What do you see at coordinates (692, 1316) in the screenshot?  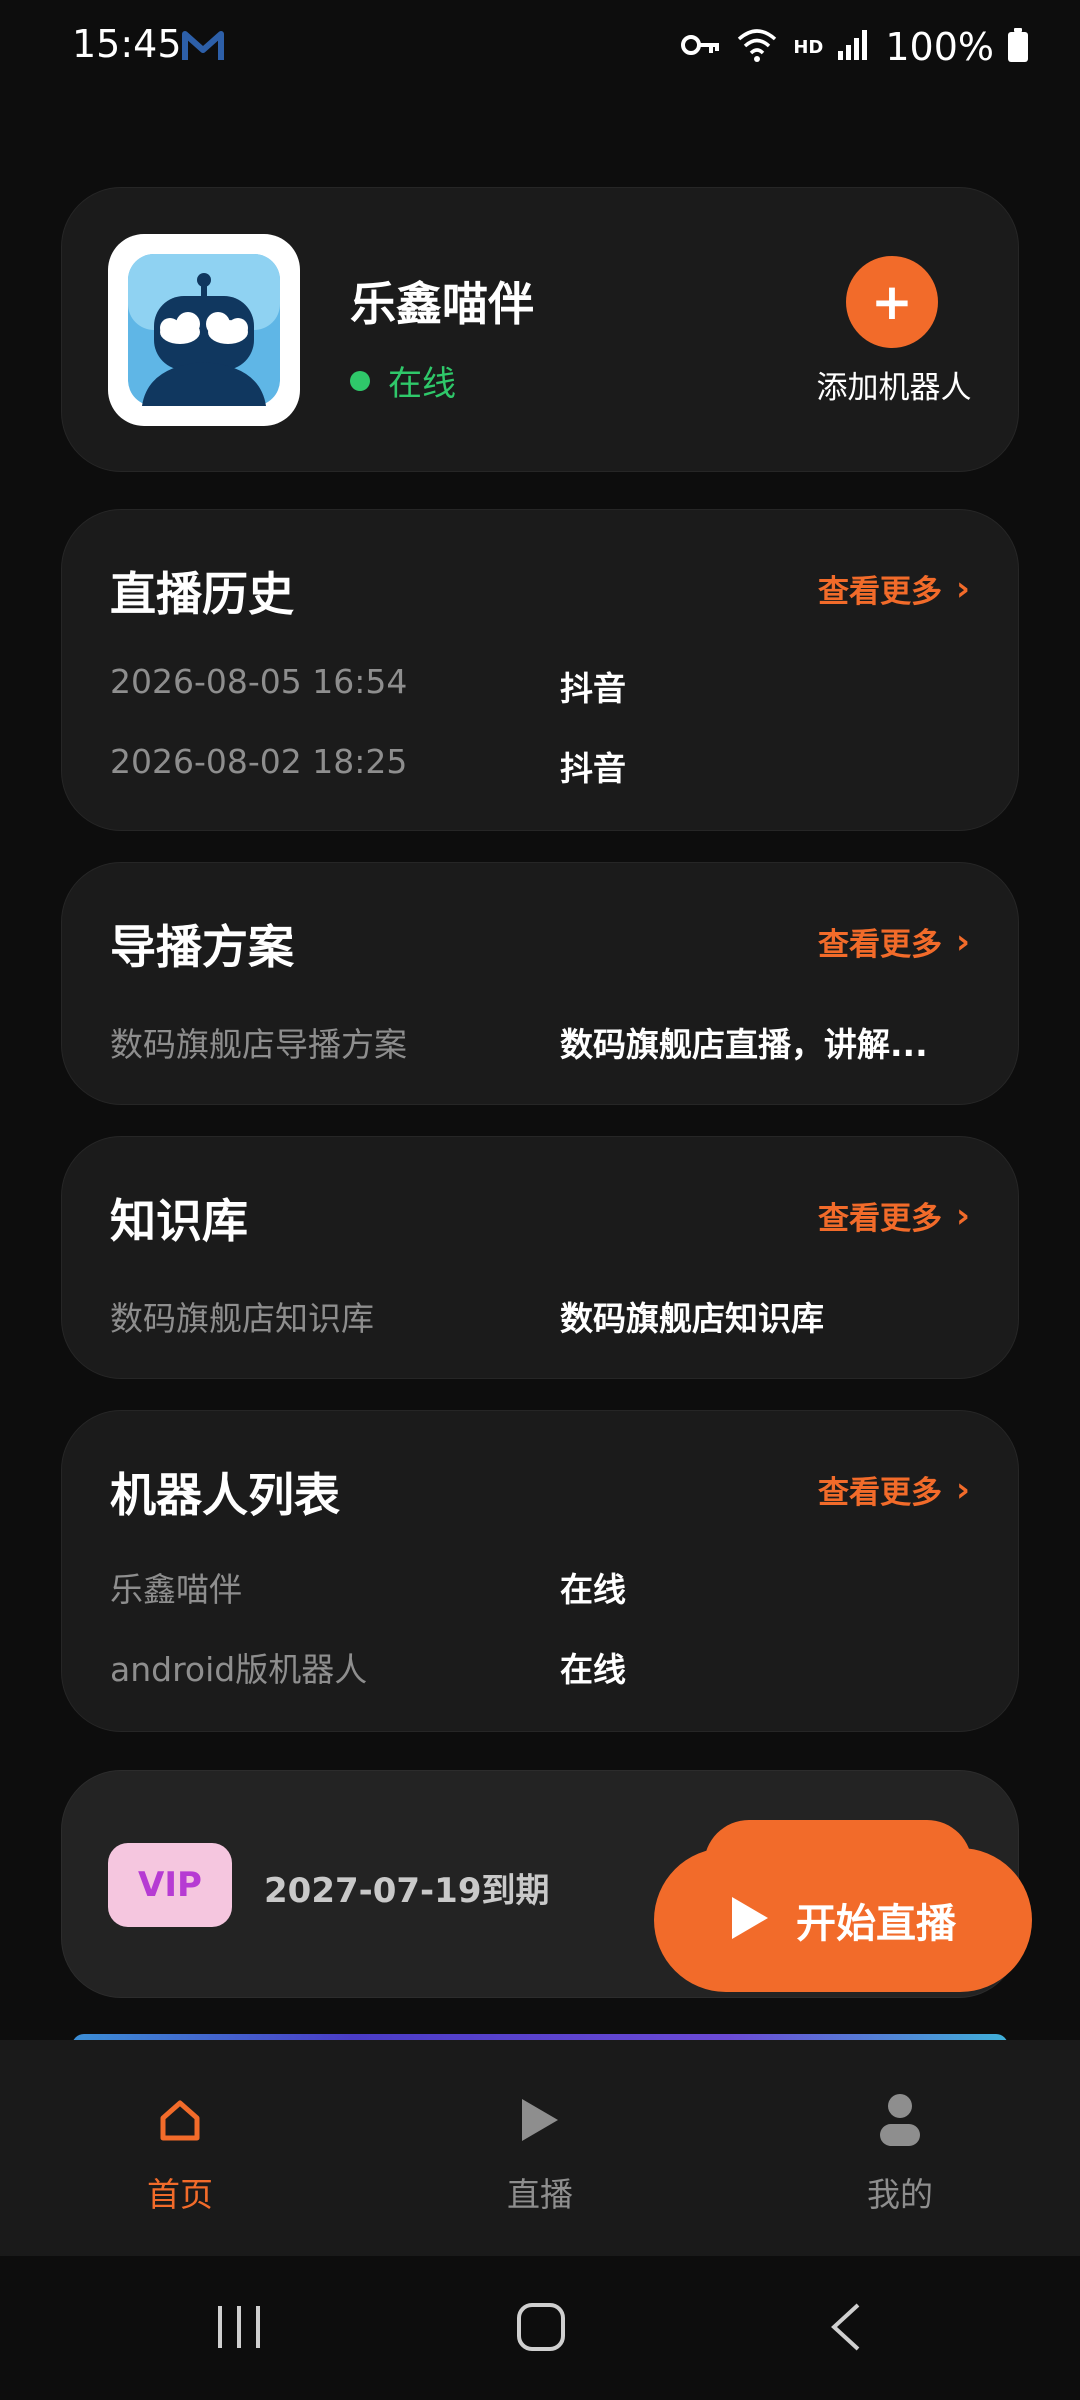 I see `kb-row-value: 数码旗舰店知识库` at bounding box center [692, 1316].